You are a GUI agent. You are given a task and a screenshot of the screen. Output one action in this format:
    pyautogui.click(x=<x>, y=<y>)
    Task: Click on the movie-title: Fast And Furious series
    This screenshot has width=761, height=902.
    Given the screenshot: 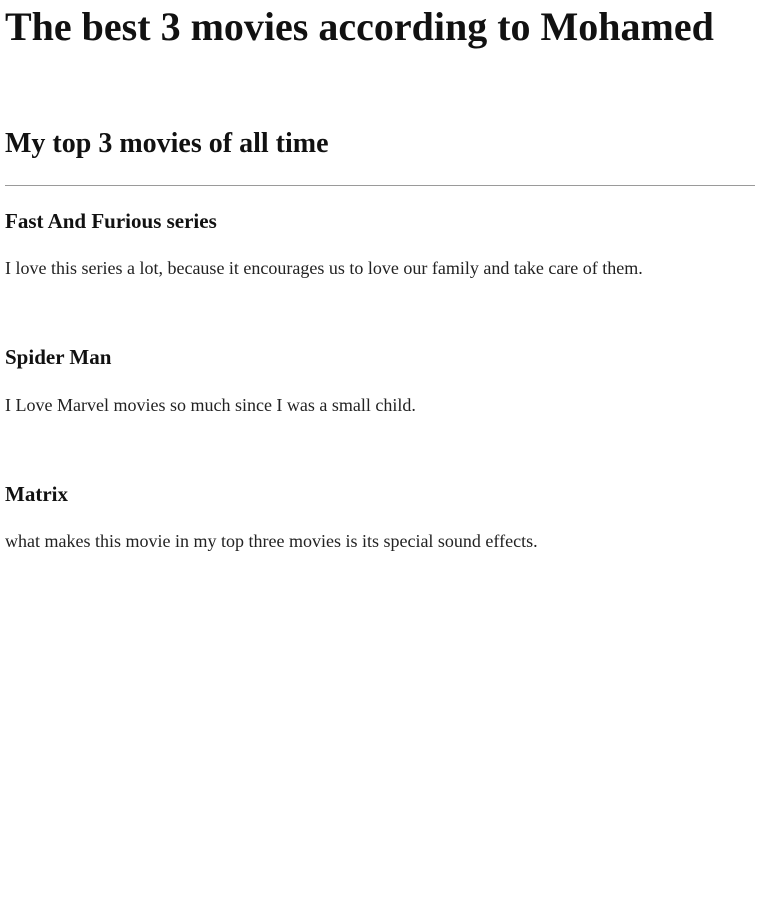 What is the action you would take?
    pyautogui.click(x=111, y=220)
    